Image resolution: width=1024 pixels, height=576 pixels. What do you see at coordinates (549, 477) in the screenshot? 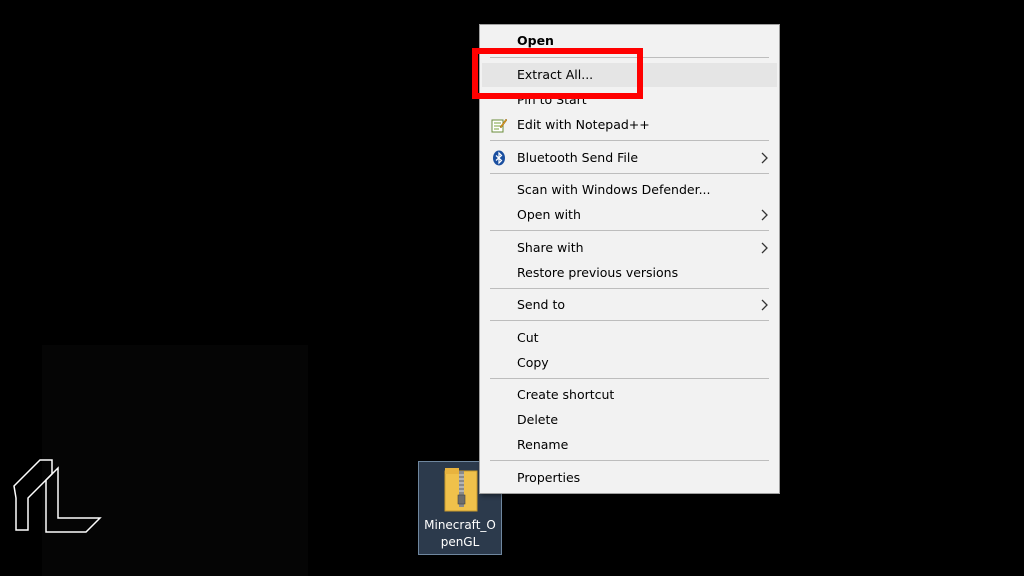
I see `menu-item-label: Properties` at bounding box center [549, 477].